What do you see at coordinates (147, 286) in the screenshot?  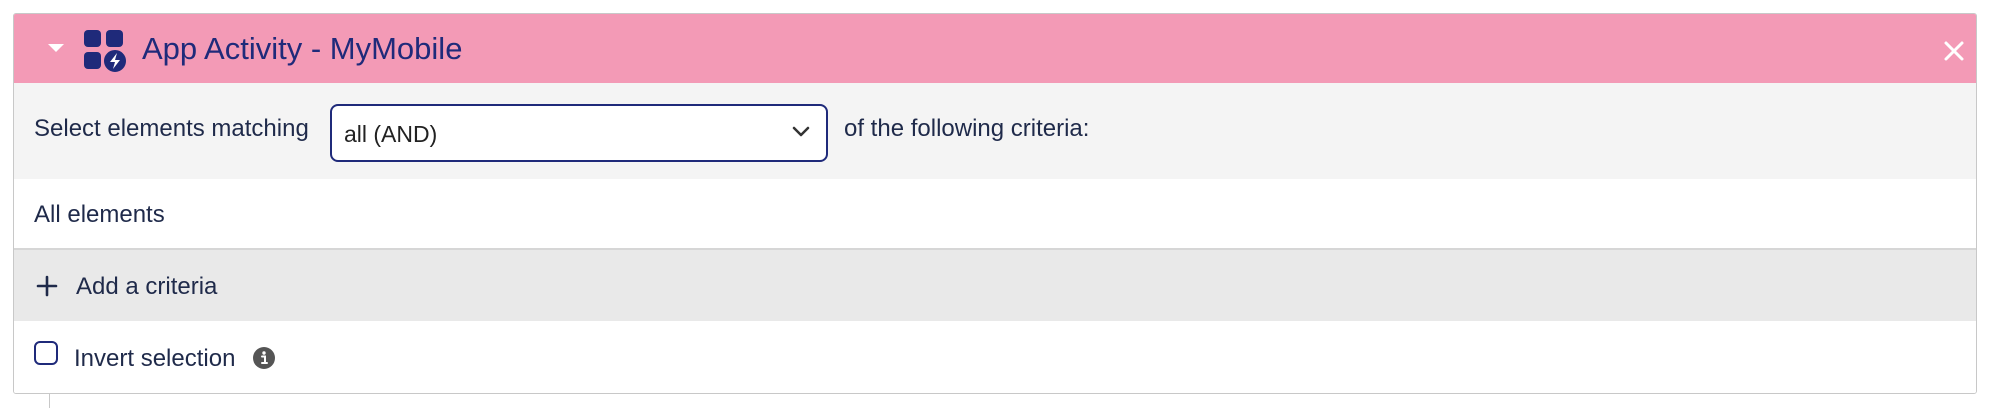 I see `add-criteria-label: Add a criteria` at bounding box center [147, 286].